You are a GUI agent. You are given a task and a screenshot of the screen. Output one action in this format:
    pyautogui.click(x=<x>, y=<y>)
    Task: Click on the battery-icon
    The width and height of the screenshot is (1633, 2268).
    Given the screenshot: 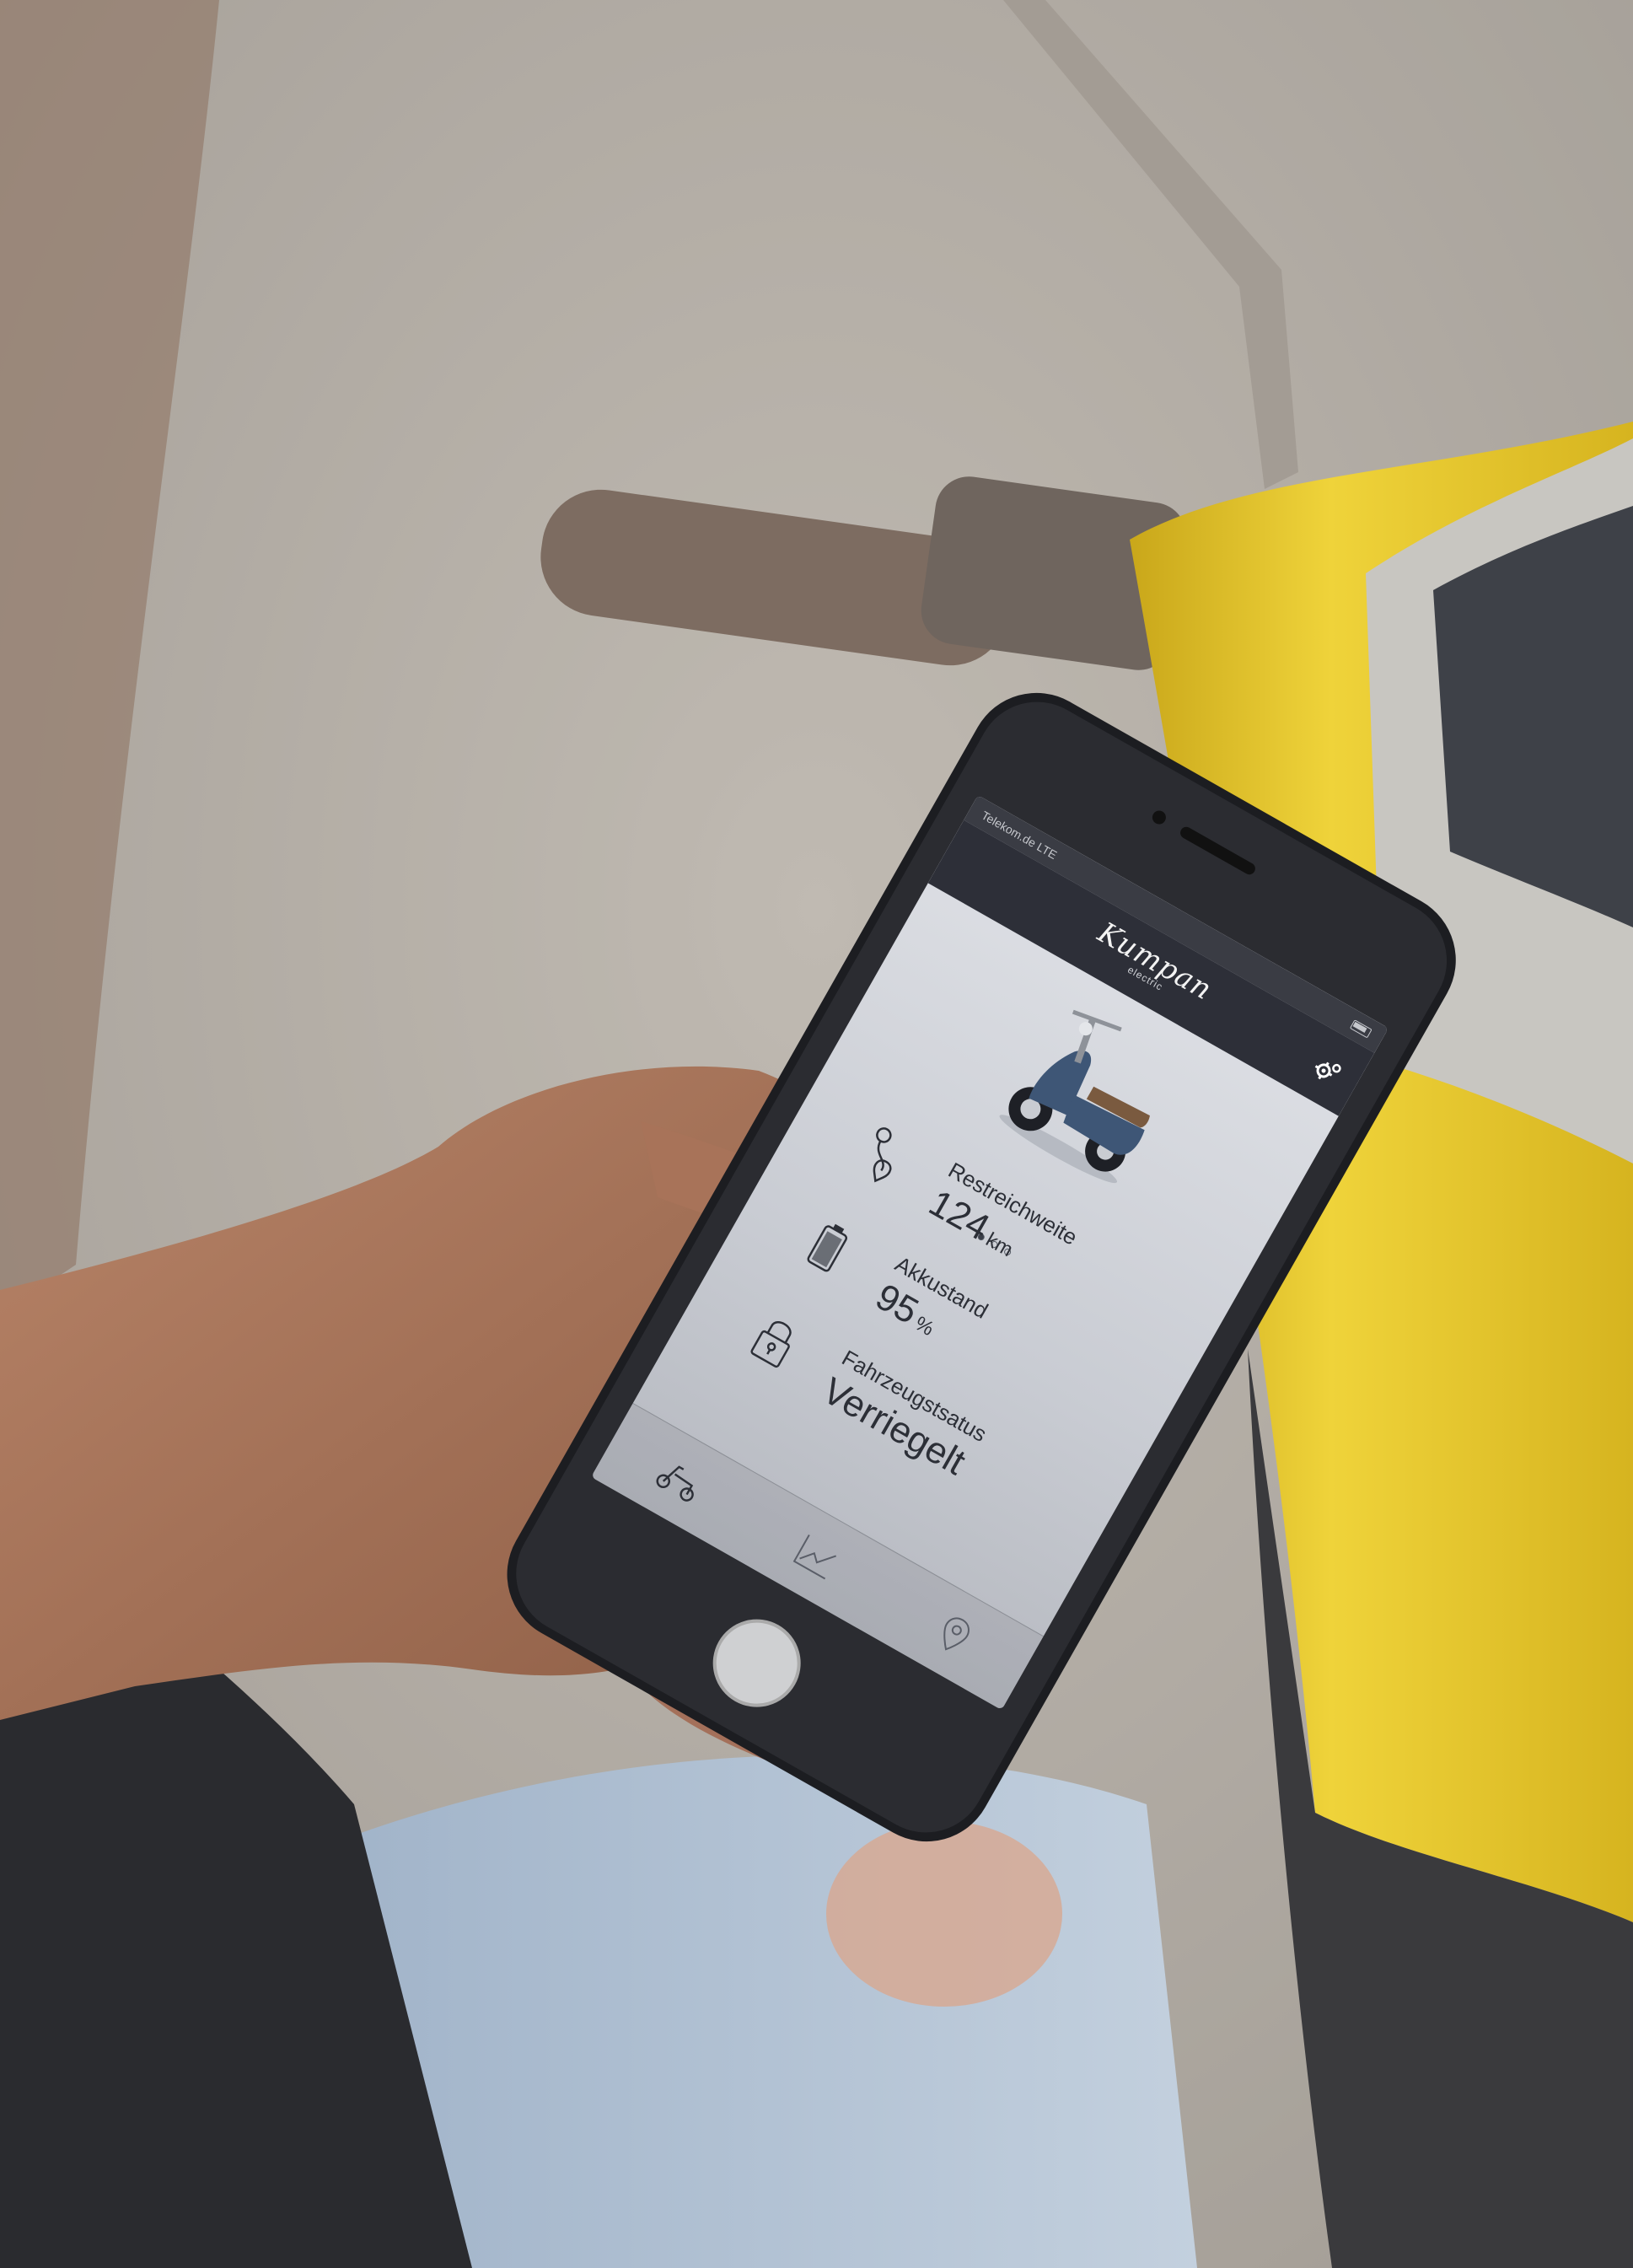 What is the action you would take?
    pyautogui.click(x=827, y=1247)
    